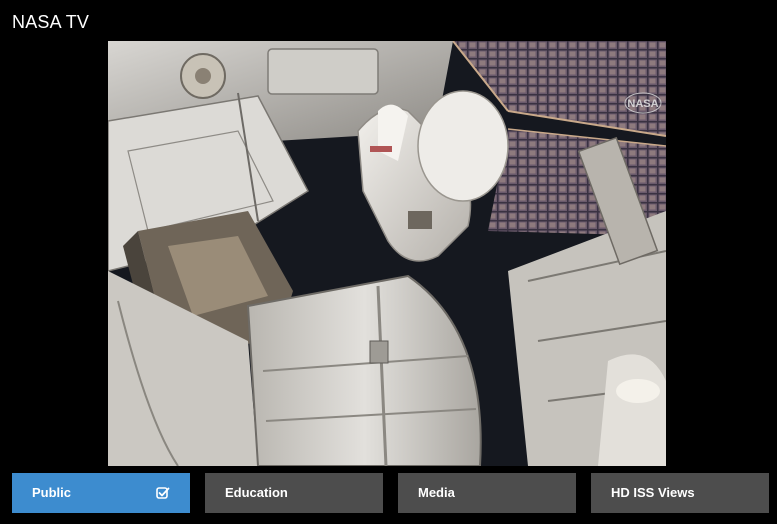 Image resolution: width=777 pixels, height=524 pixels. I want to click on channel-tab-public: Public, so click(101, 493).